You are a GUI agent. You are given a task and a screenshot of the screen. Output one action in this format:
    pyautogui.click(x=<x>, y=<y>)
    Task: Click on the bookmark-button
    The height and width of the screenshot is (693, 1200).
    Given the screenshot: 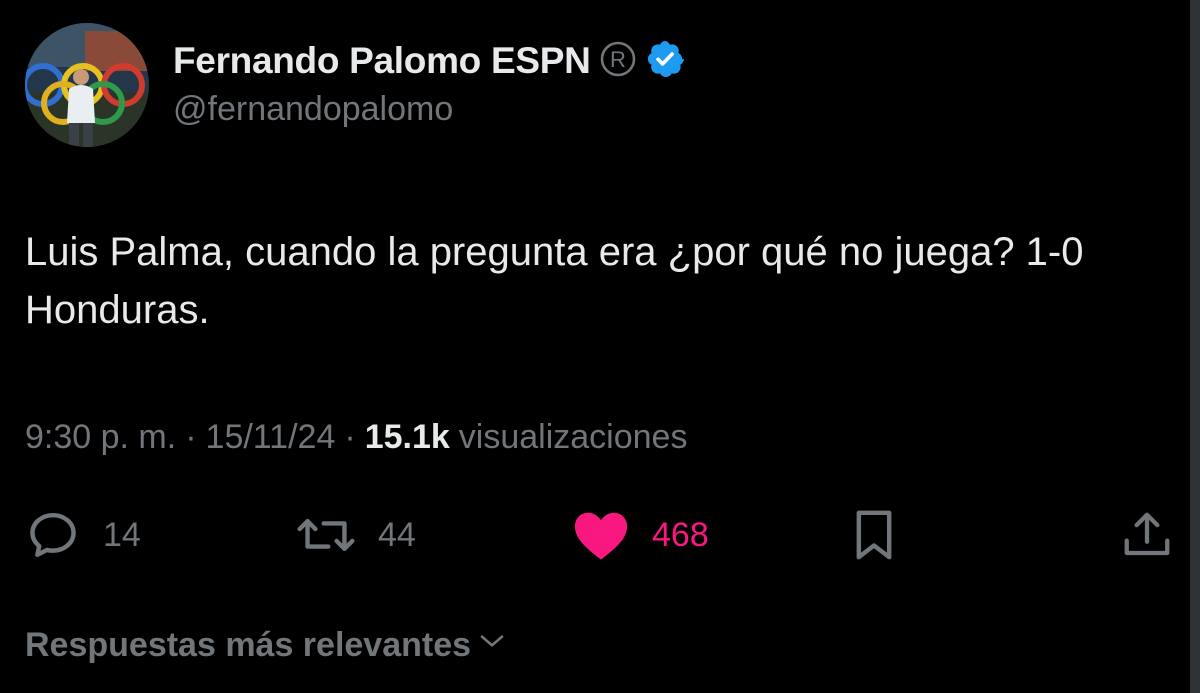 What is the action you would take?
    pyautogui.click(x=874, y=535)
    